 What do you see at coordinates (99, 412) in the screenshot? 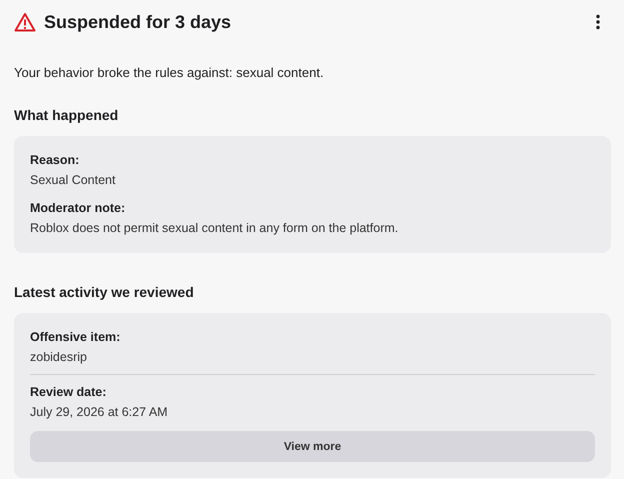
I see `field-value: July 29, 2026 at 6:27 AM` at bounding box center [99, 412].